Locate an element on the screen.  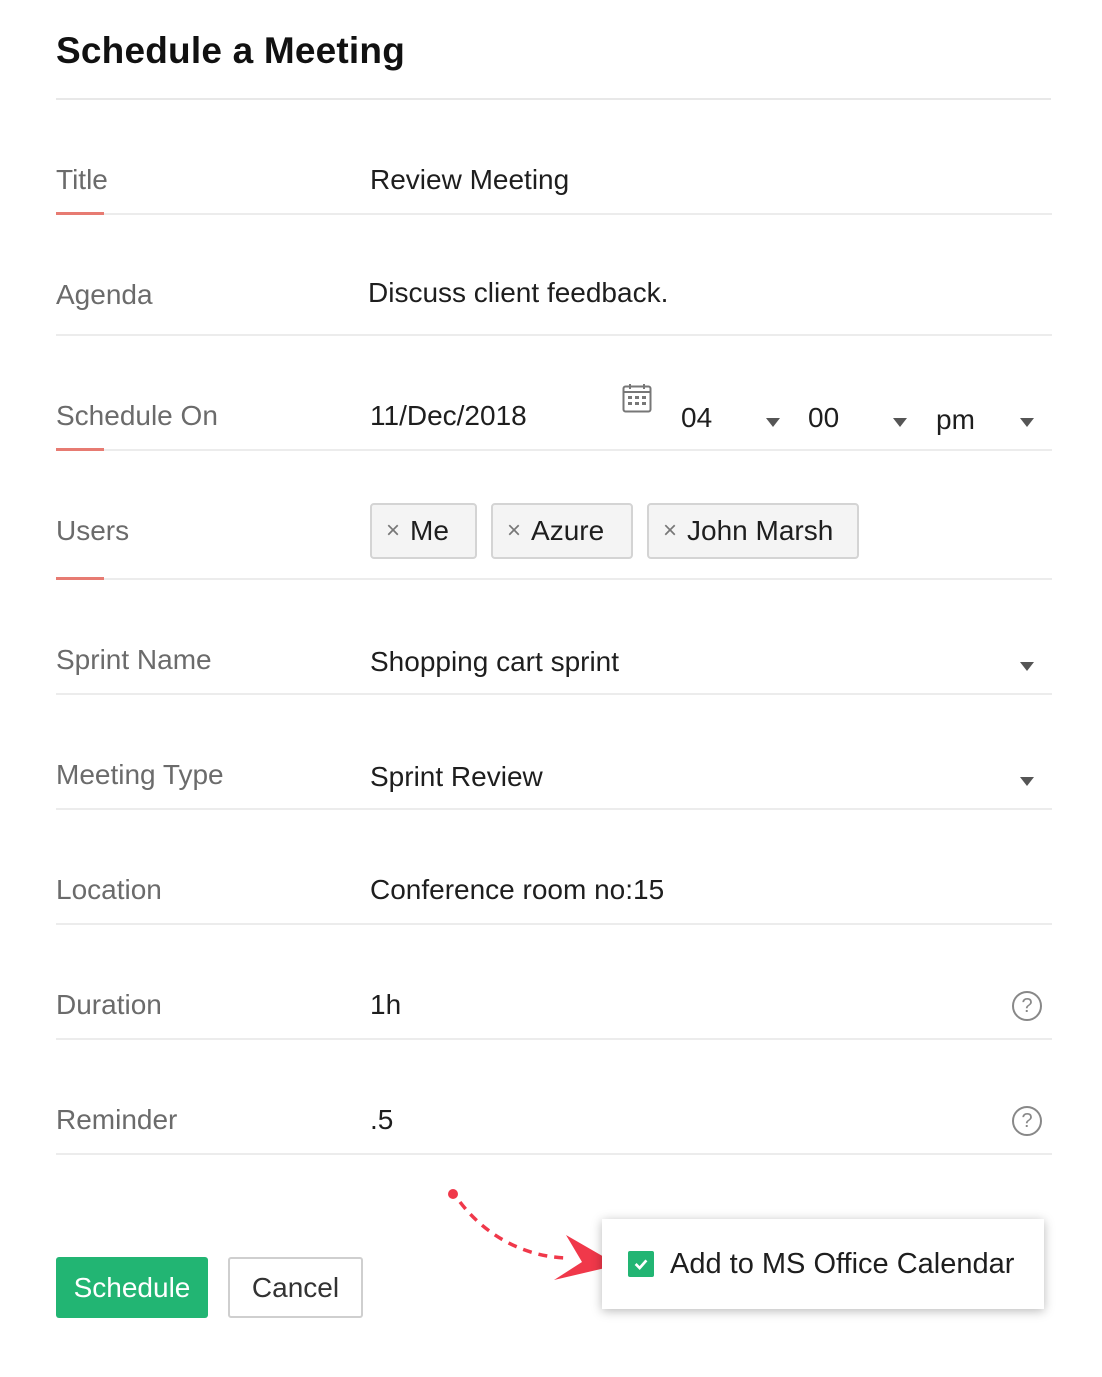
ms-office-calendar-option: Add to MS Office Calendar is located at coordinates (823, 1264).